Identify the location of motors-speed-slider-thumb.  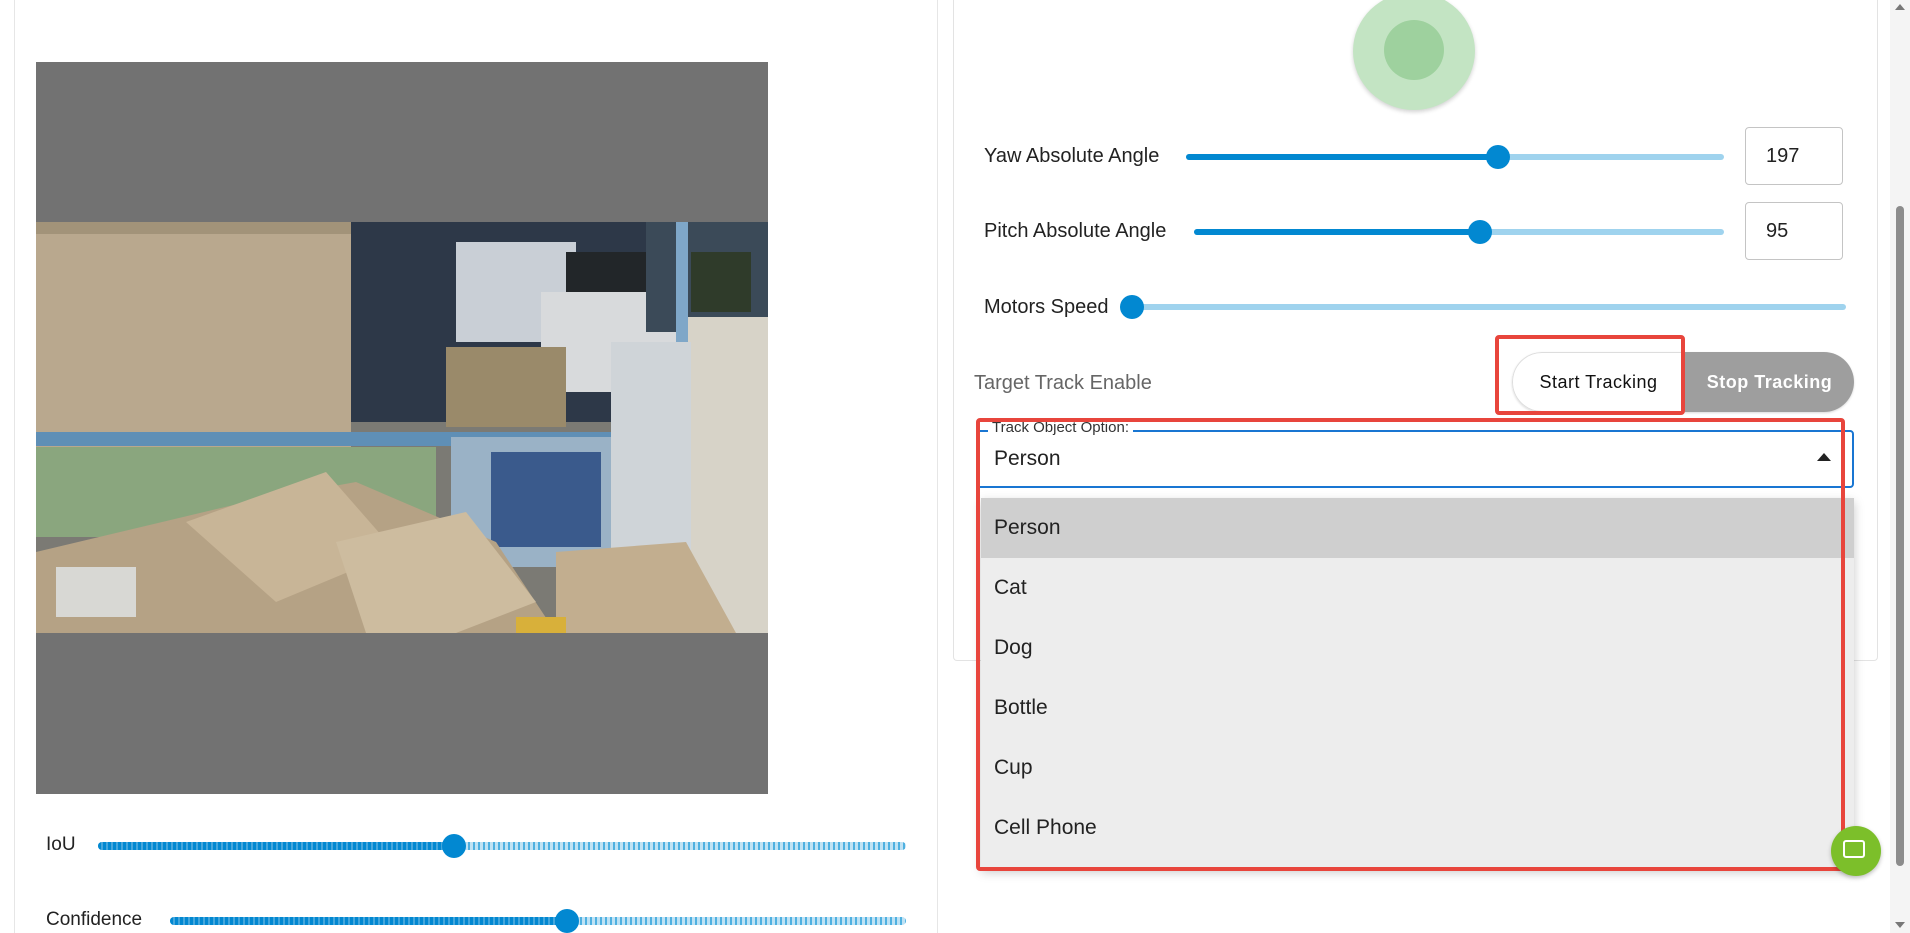
(1132, 307).